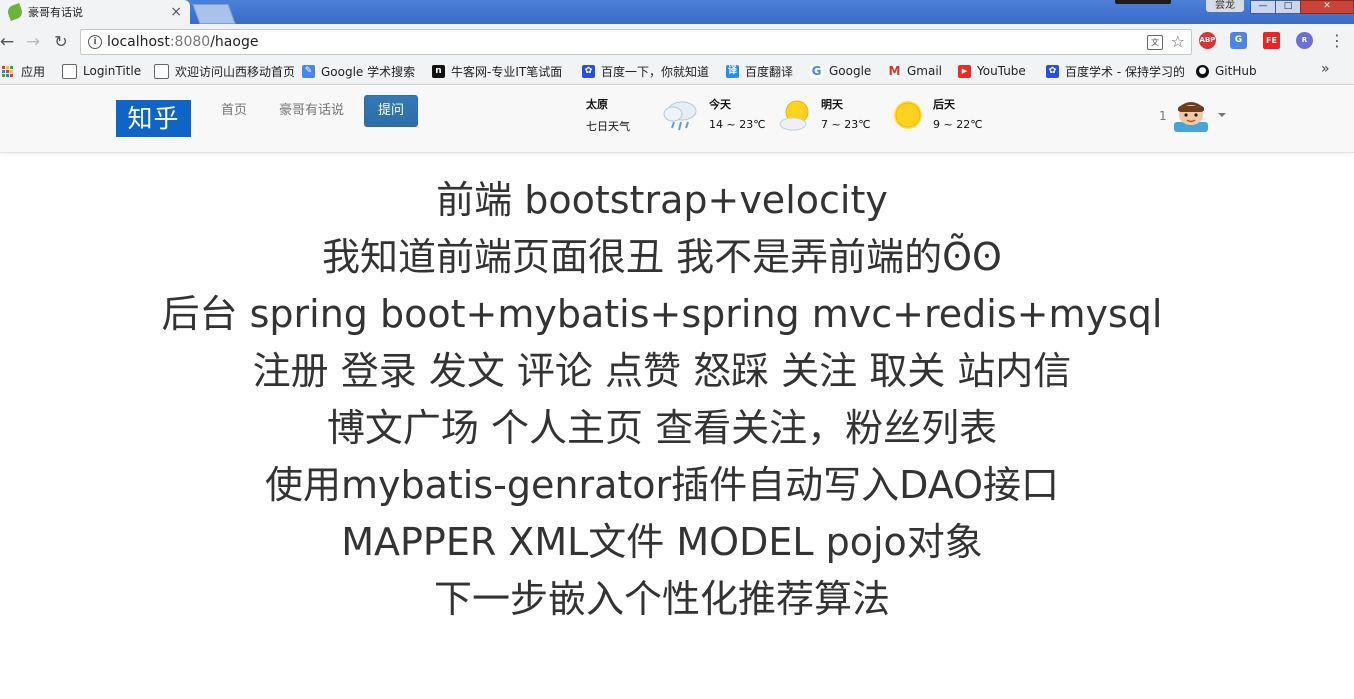  Describe the element at coordinates (311, 111) in the screenshot. I see `nav-link-haoge: 豪哥有话说` at that location.